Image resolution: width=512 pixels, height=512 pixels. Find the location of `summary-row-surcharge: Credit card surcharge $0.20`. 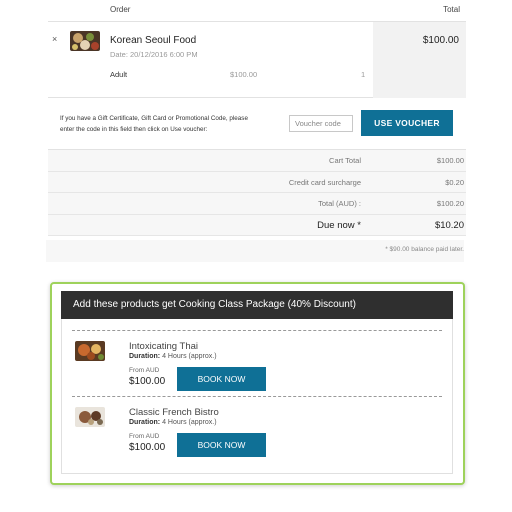

summary-row-surcharge: Credit card surcharge $0.20 is located at coordinates (257, 182).